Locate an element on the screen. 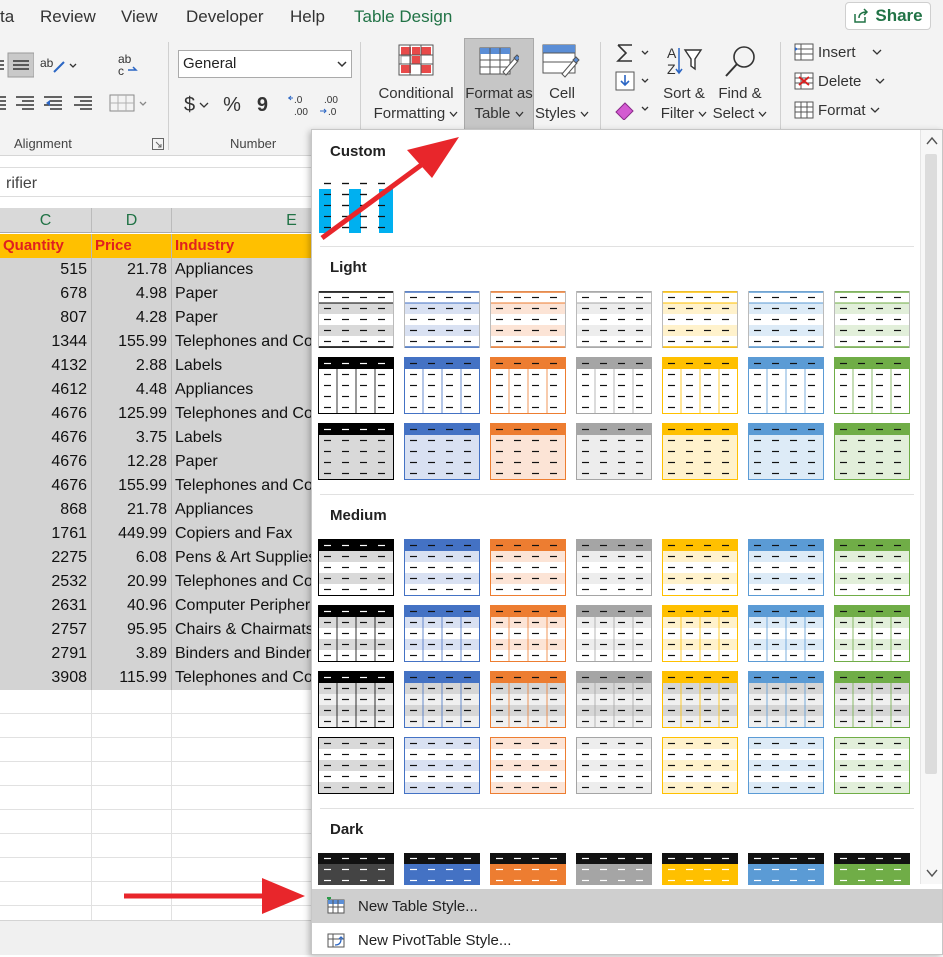 The image size is (943, 957). alignment-launcher-icon is located at coordinates (158, 144).